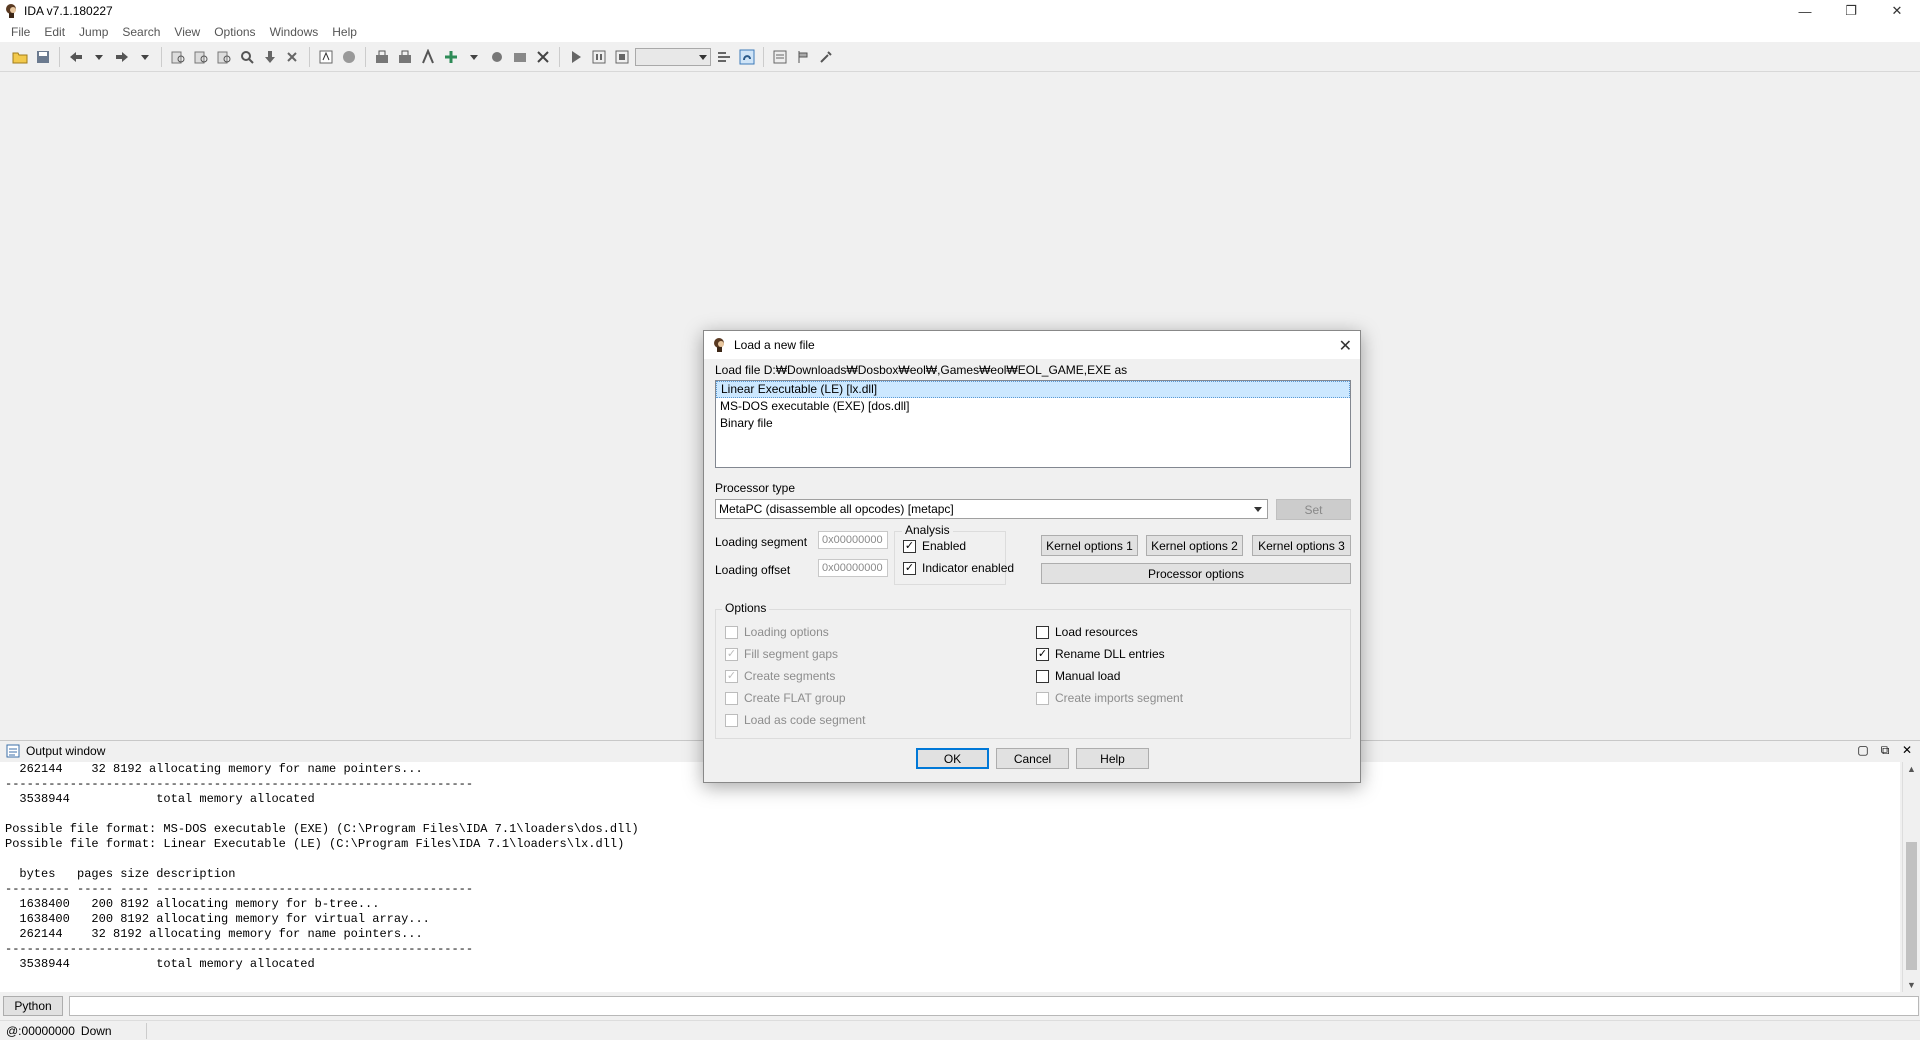 The height and width of the screenshot is (1040, 1920). Describe the element at coordinates (1112, 758) in the screenshot. I see `help-button: Help` at that location.